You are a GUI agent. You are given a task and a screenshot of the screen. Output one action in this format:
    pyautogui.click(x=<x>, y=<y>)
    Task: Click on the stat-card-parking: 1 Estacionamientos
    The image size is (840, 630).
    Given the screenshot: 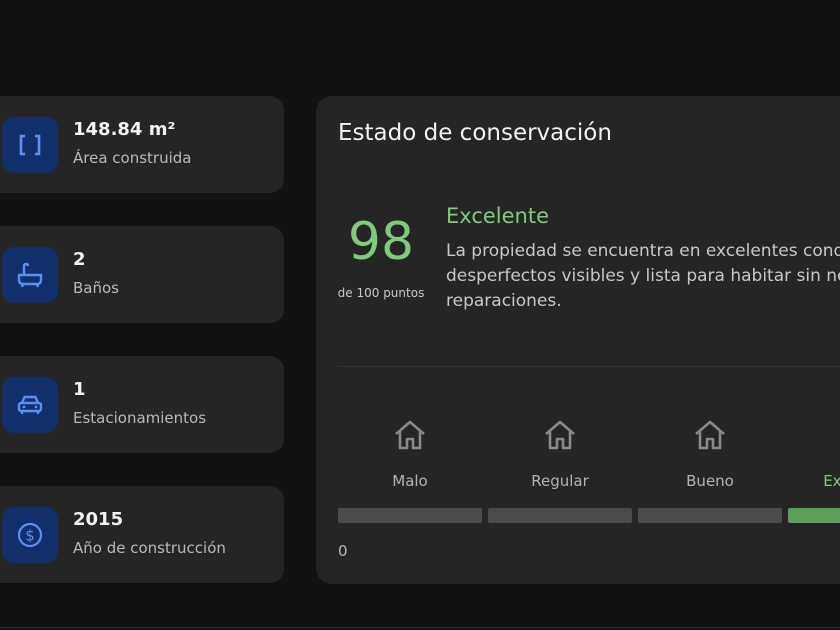 What is the action you would take?
    pyautogui.click(x=142, y=404)
    